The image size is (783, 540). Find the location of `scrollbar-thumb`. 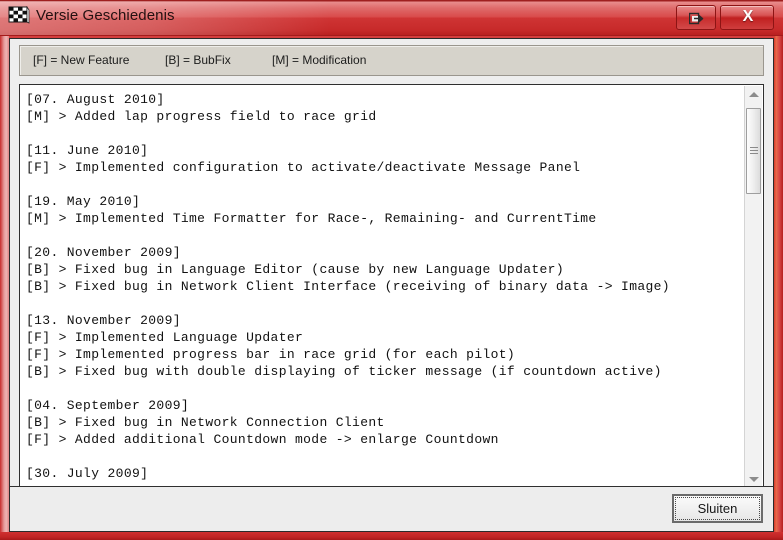

scrollbar-thumb is located at coordinates (753, 151).